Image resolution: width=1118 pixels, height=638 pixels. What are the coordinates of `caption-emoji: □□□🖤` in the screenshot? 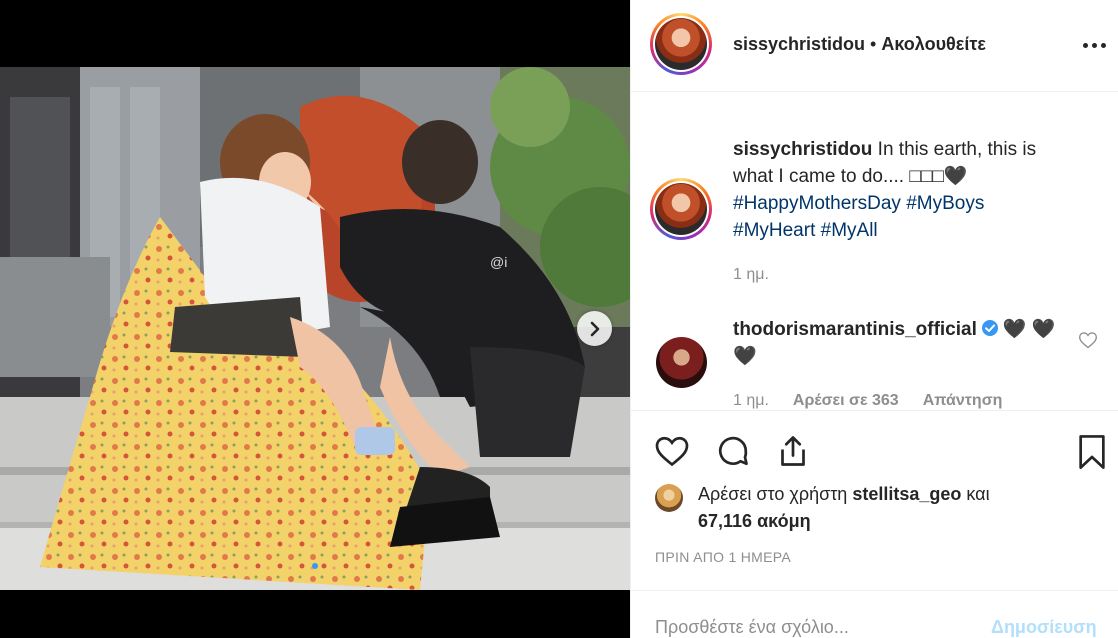 It's located at (938, 176).